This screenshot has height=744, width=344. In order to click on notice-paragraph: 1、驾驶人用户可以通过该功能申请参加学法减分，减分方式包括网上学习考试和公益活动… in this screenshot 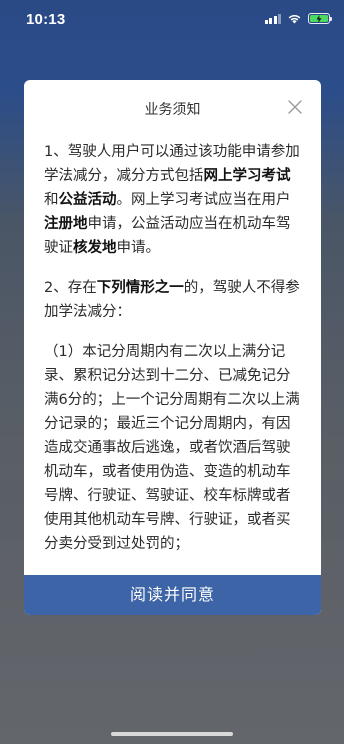, I will do `click(173, 200)`.